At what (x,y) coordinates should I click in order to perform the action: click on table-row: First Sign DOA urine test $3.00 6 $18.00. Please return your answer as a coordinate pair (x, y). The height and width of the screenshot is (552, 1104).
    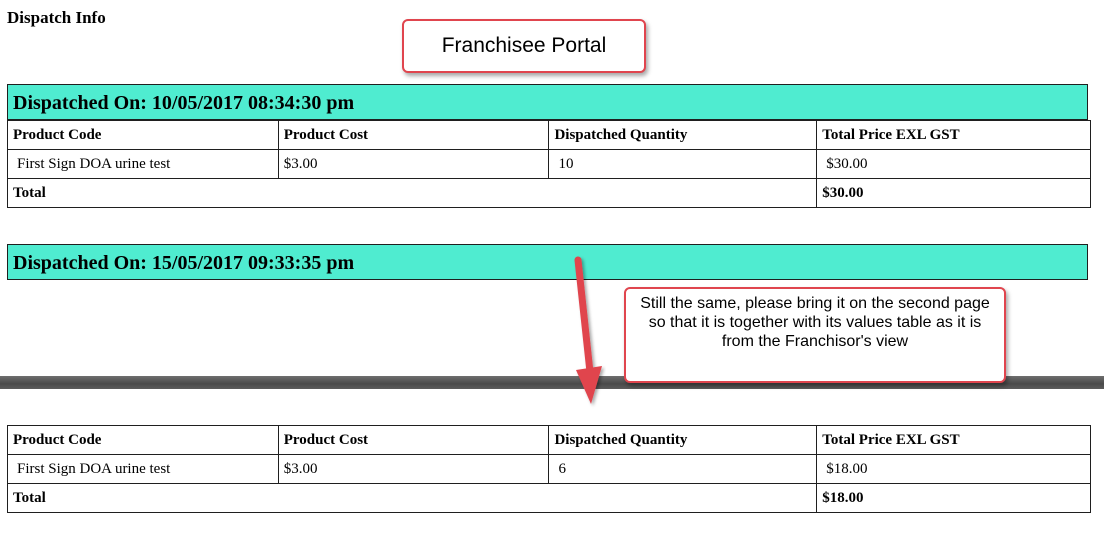
    Looking at the image, I should click on (549, 469).